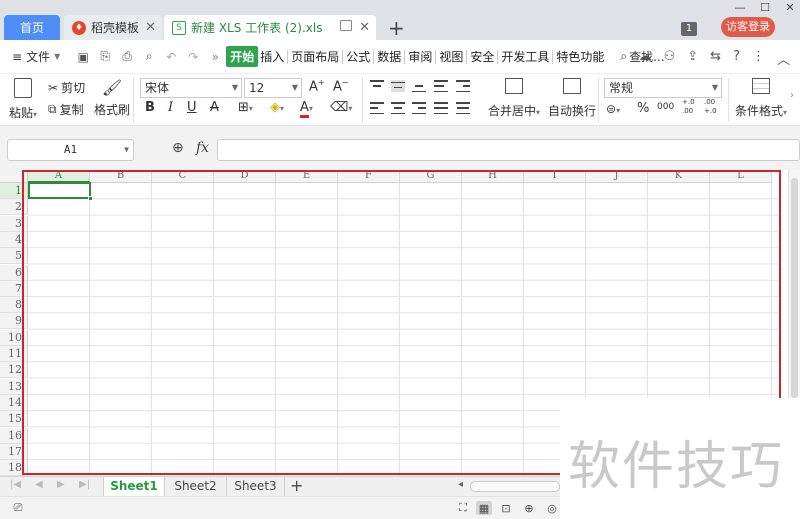 The height and width of the screenshot is (519, 800). What do you see at coordinates (315, 56) in the screenshot?
I see `menu-tab-page-layout: 页面布局` at bounding box center [315, 56].